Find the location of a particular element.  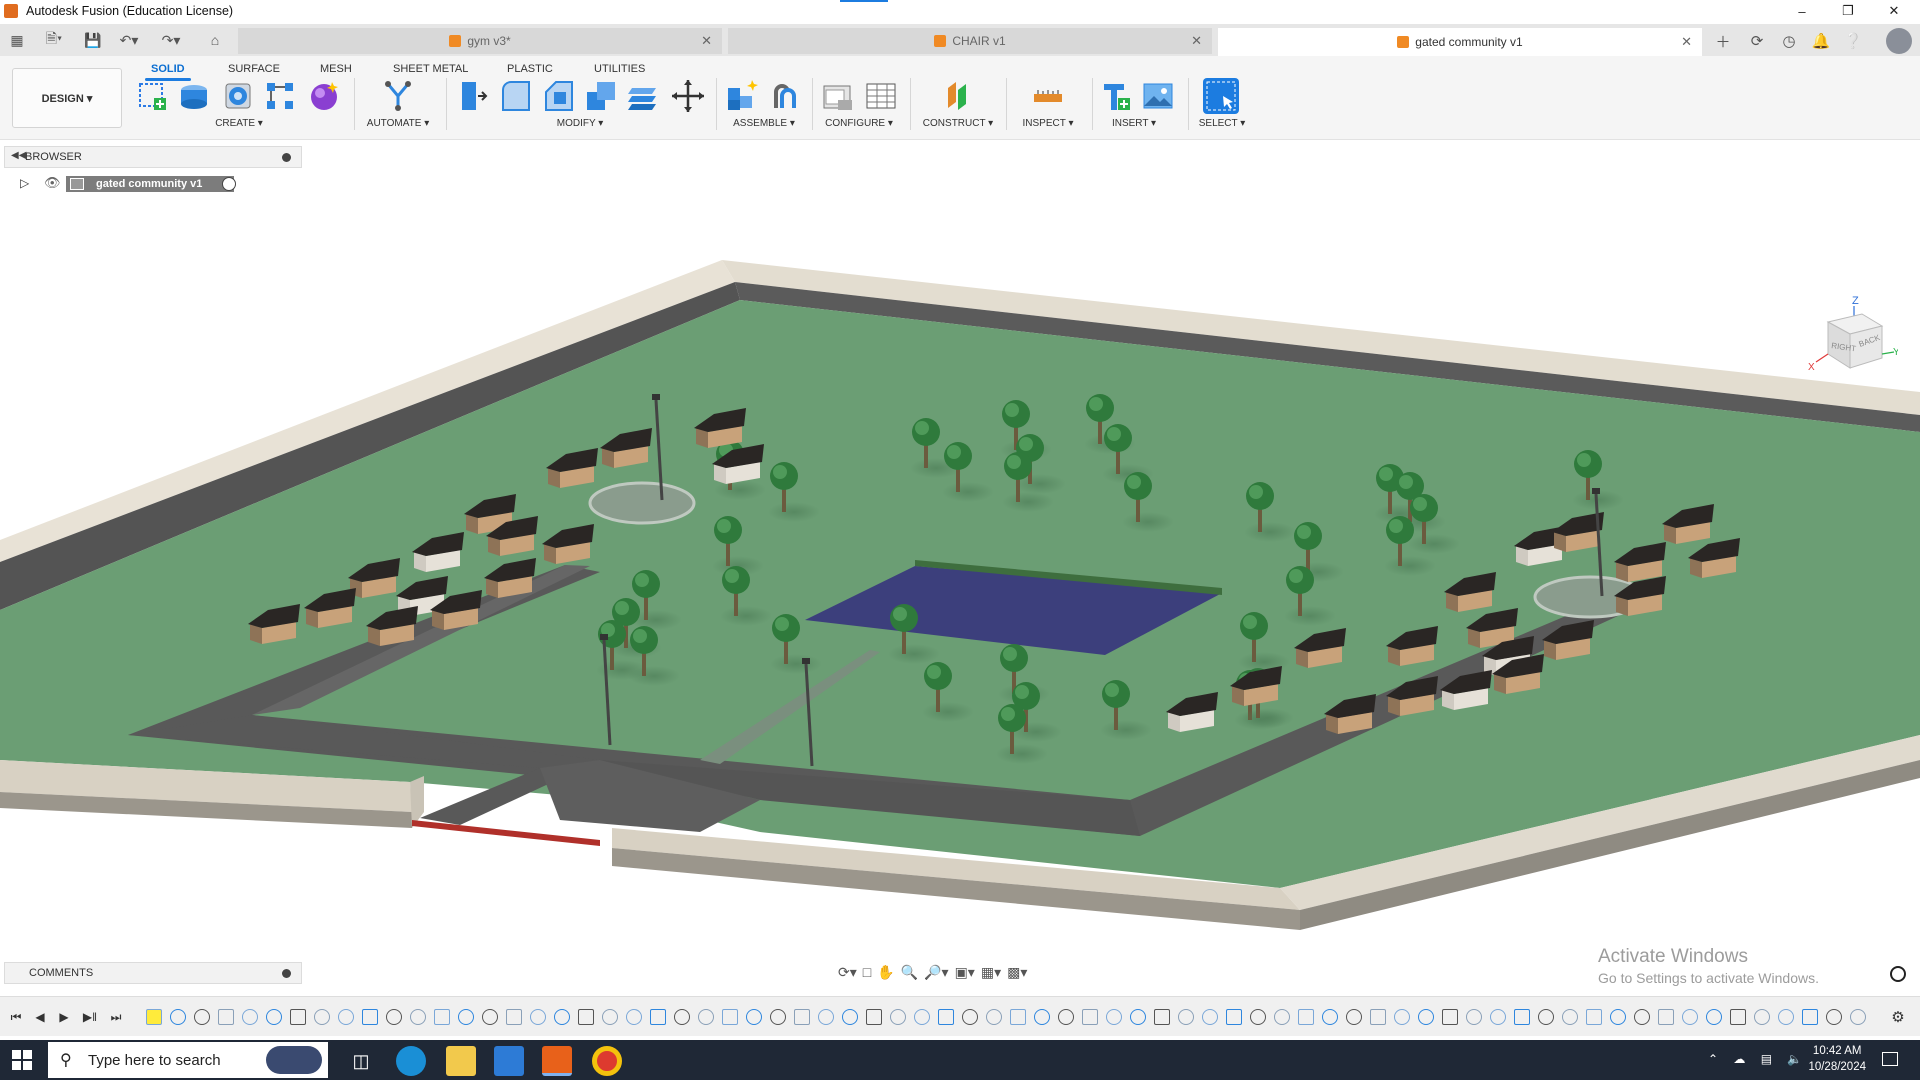

task-view-icon: ◫ is located at coordinates (361, 1061).